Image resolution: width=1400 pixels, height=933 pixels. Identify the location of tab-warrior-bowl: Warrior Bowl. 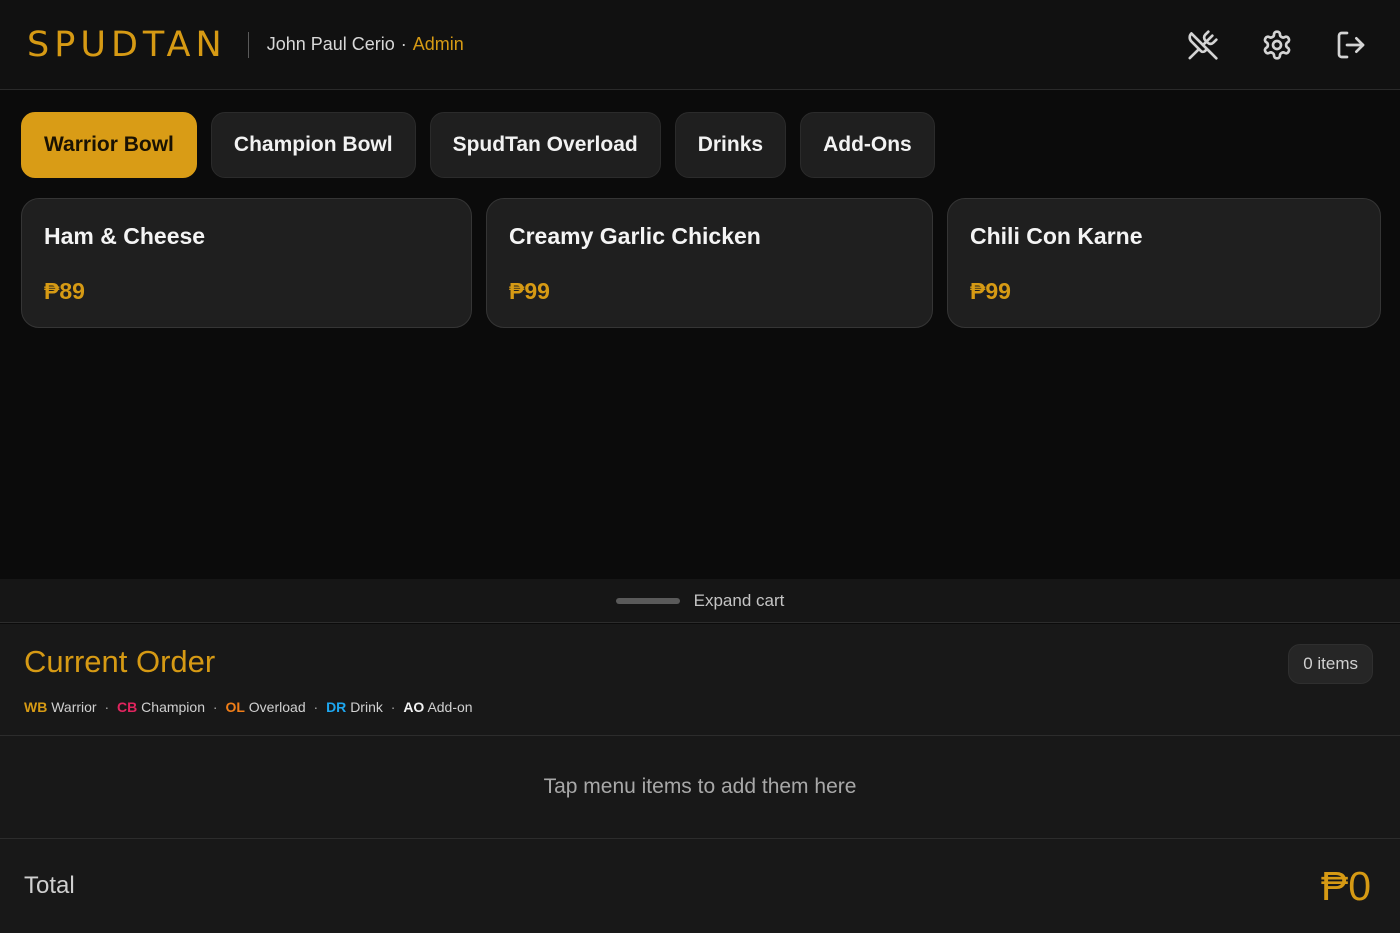
(109, 145).